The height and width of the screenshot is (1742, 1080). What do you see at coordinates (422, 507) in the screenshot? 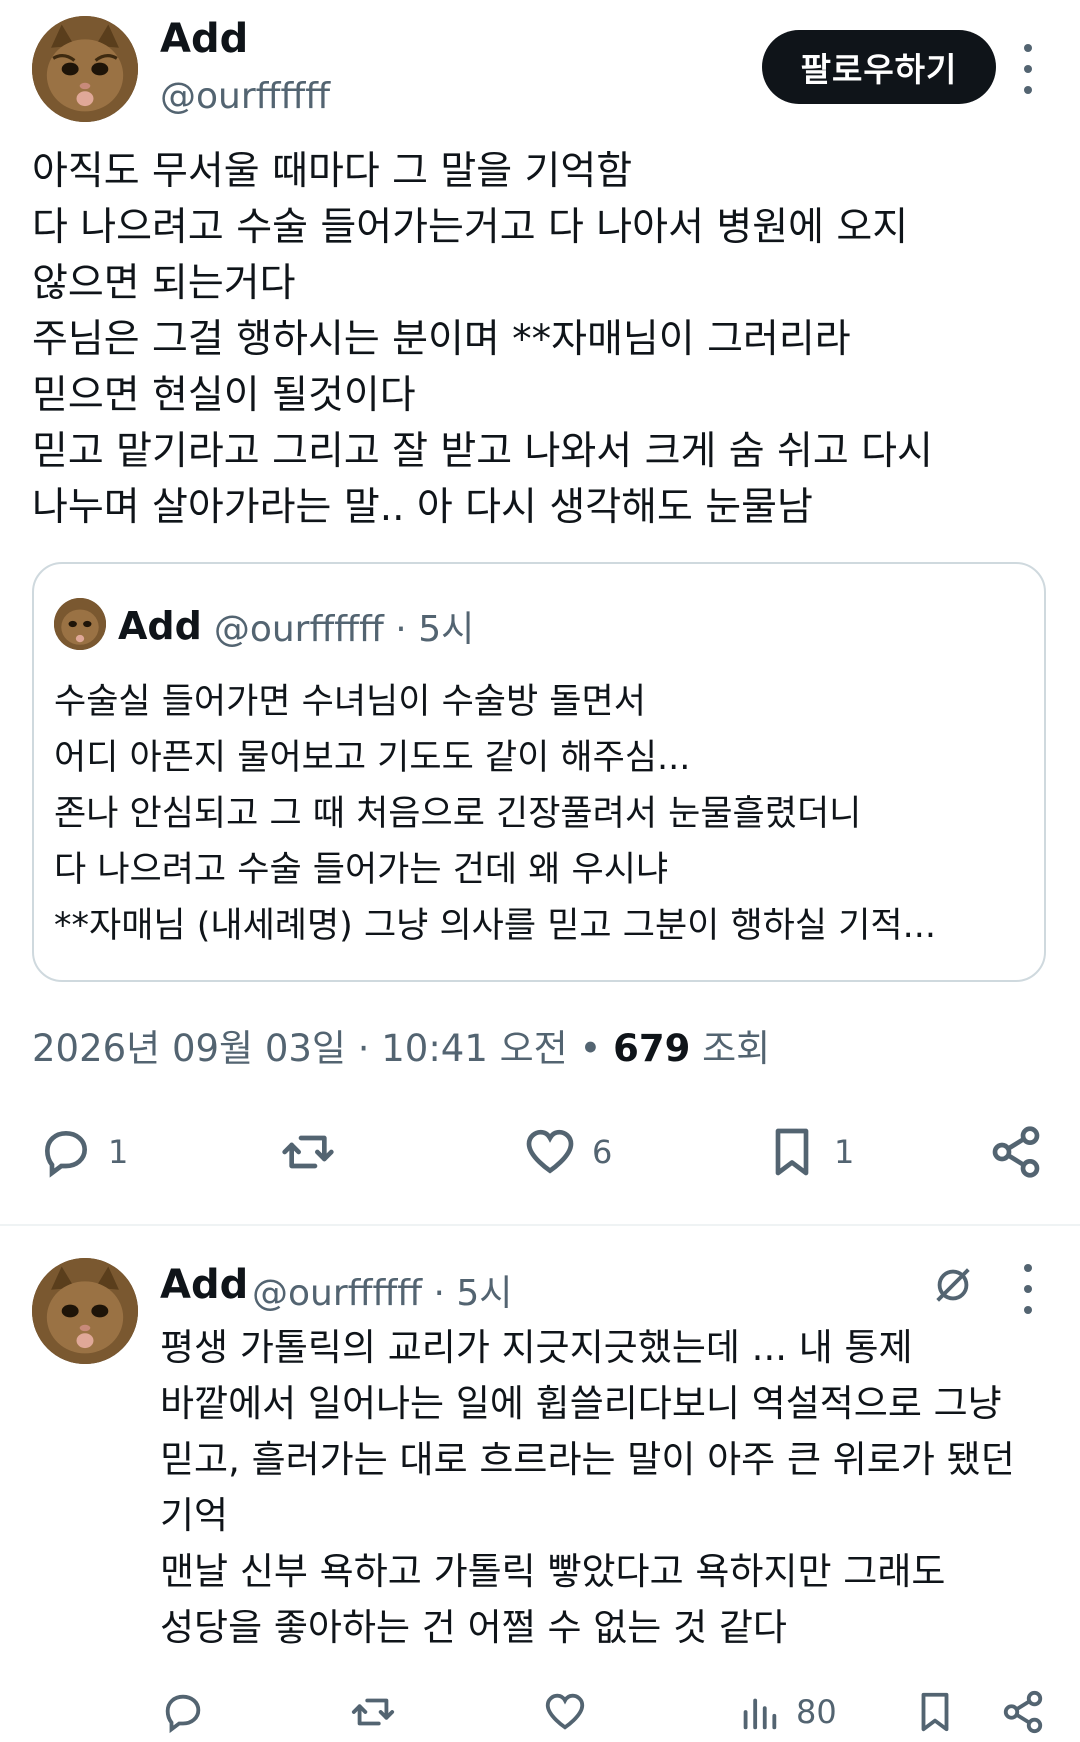
I see `post-body-line: 나누며 살아가라는 말.. 아 다시 생각해도 눈물남` at bounding box center [422, 507].